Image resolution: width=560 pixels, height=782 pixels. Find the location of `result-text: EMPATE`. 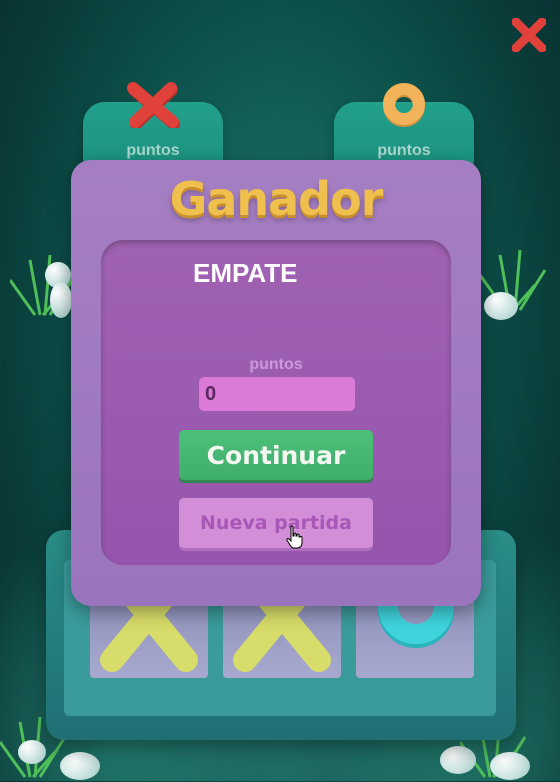

result-text: EMPATE is located at coordinates (245, 273).